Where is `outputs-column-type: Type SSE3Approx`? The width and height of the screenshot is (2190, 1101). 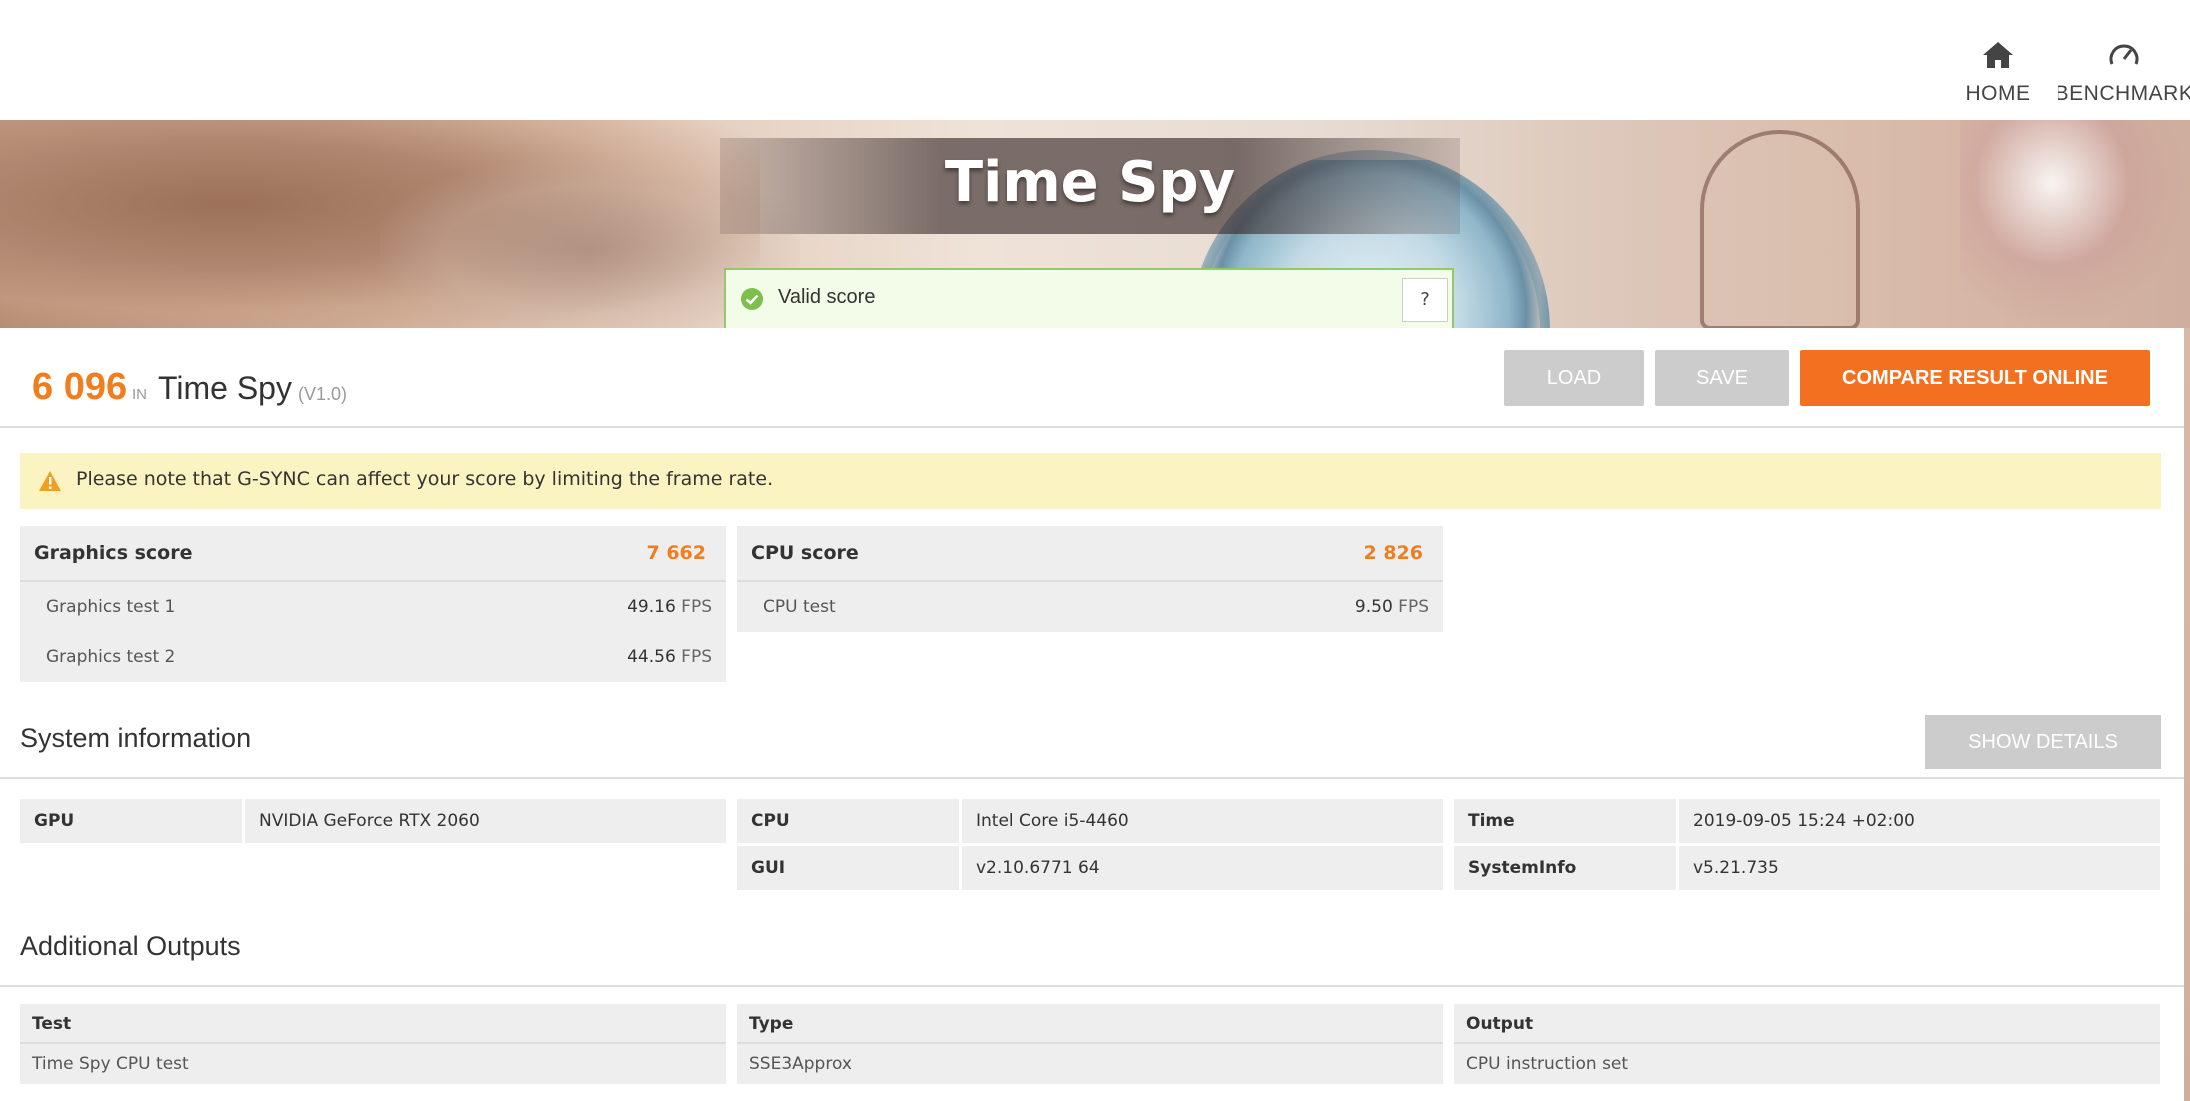 outputs-column-type: Type SSE3Approx is located at coordinates (1090, 1044).